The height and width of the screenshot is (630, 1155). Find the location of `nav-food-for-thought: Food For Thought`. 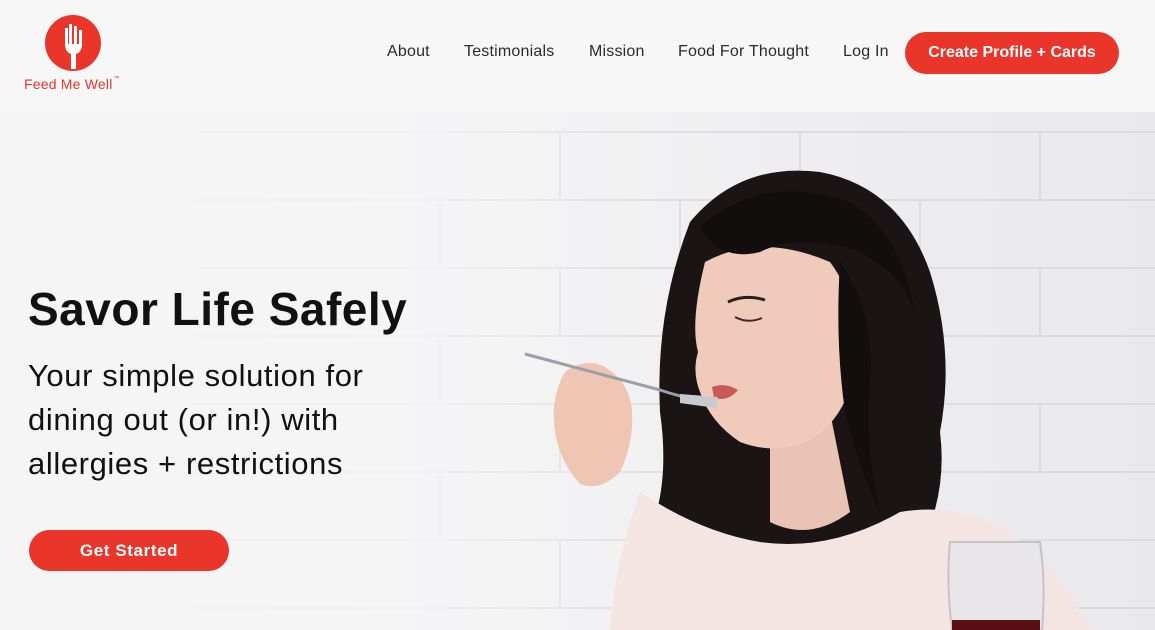

nav-food-for-thought: Food For Thought is located at coordinates (743, 52).